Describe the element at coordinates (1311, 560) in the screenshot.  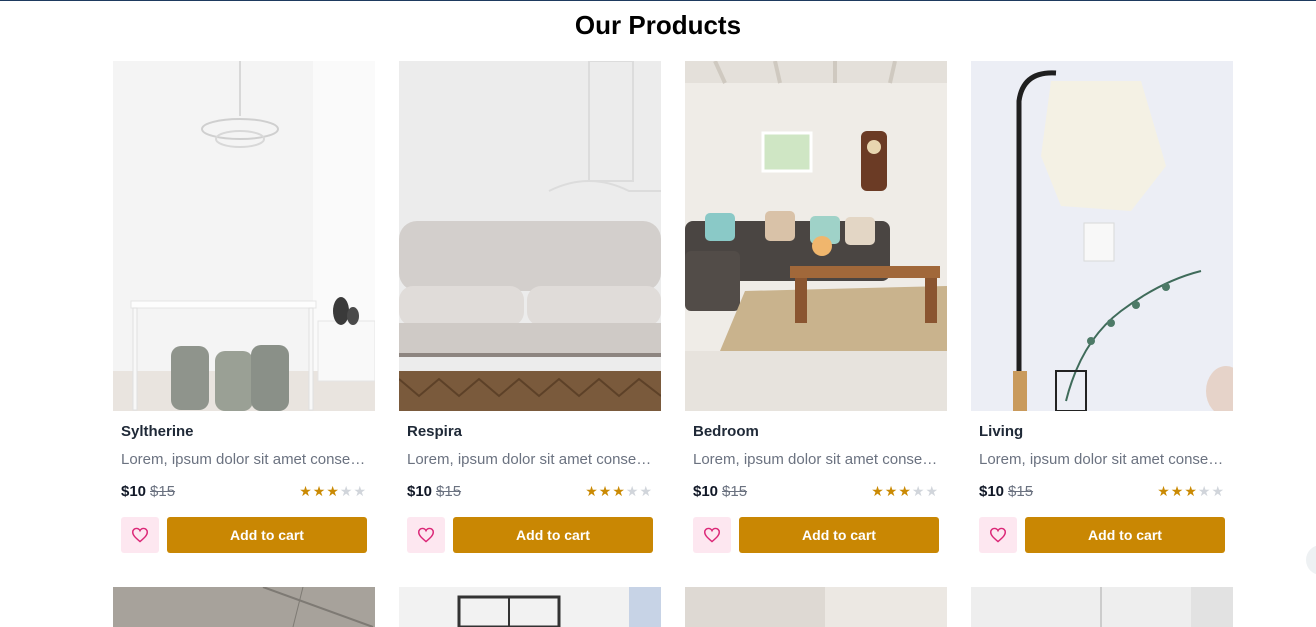
I see `floating-action-button` at that location.